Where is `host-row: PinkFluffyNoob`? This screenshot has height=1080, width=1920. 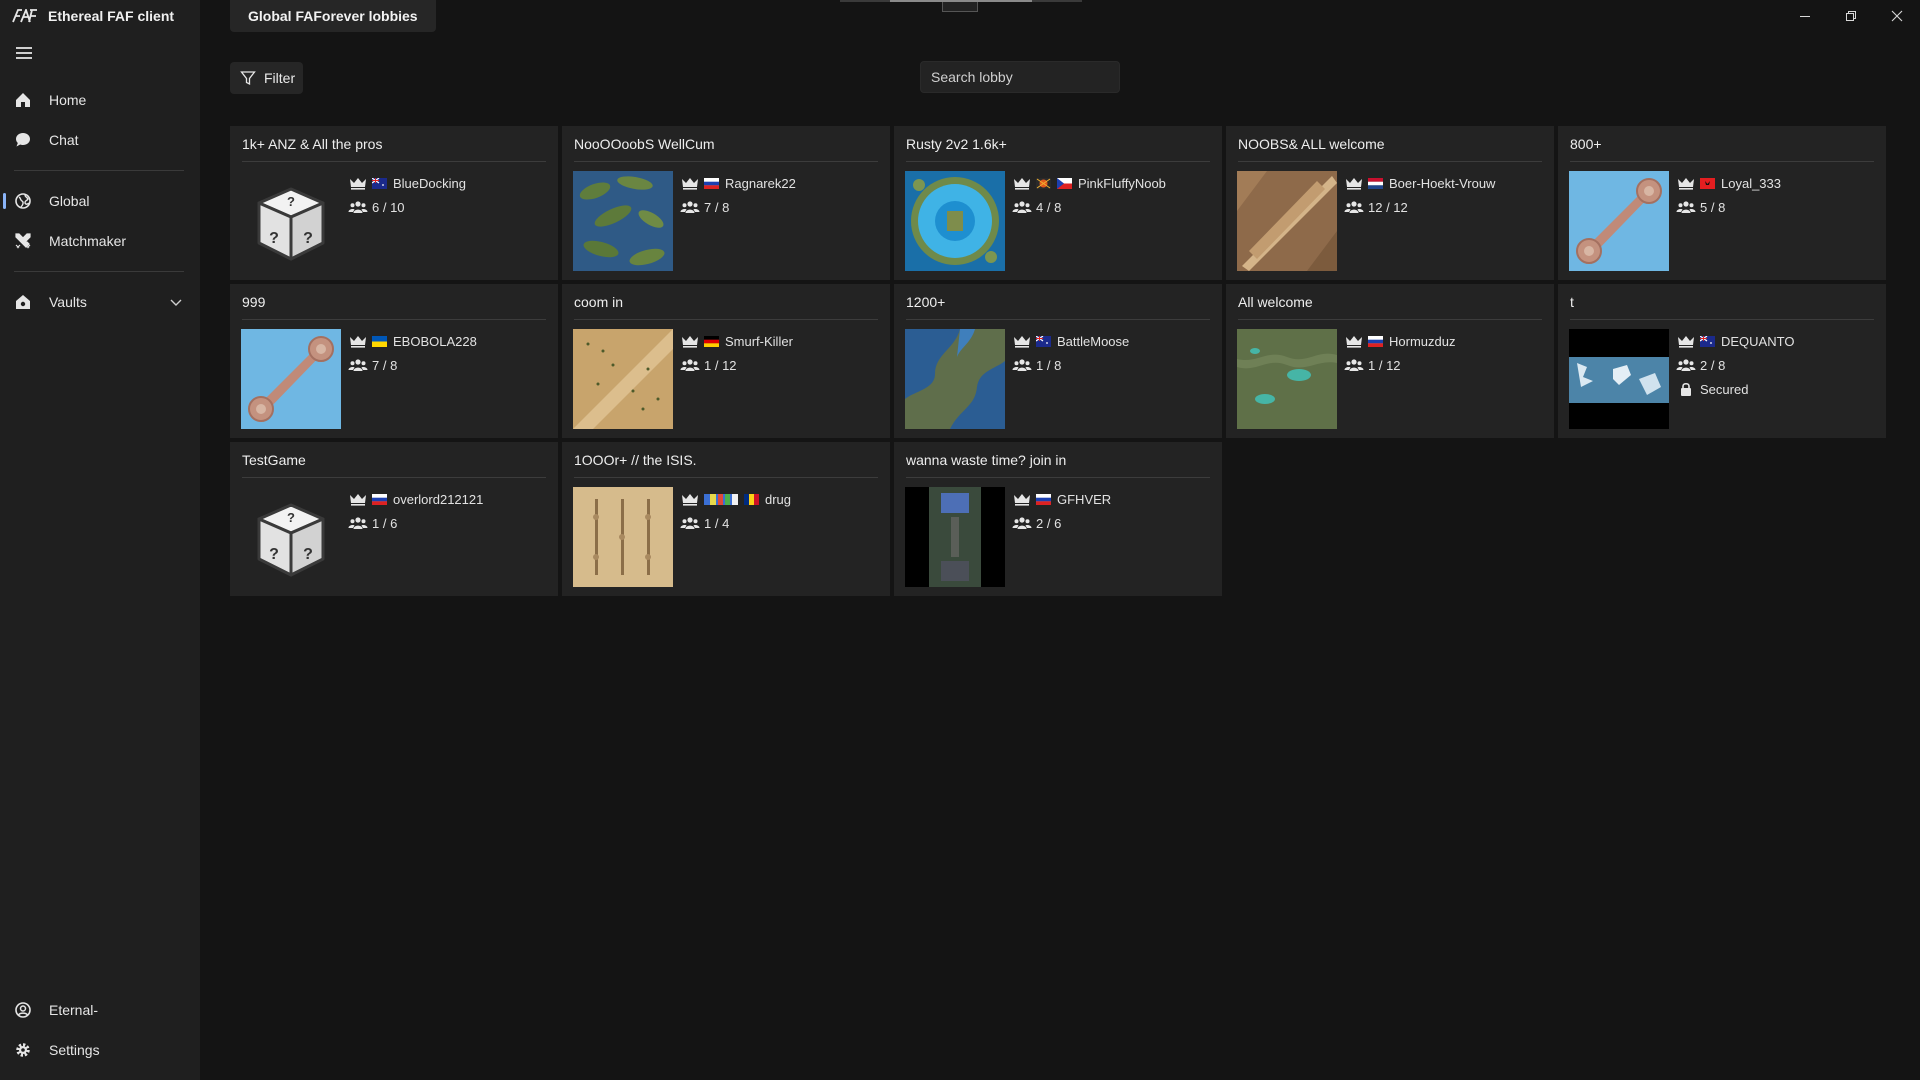 host-row: PinkFluffyNoob is located at coordinates (1089, 183).